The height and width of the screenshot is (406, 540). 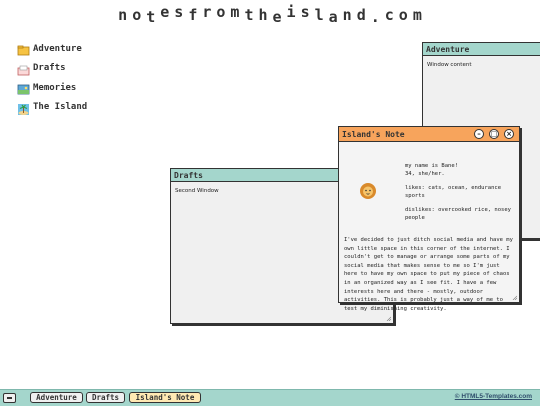 I want to click on site-title-letter: d, so click(x=361, y=15).